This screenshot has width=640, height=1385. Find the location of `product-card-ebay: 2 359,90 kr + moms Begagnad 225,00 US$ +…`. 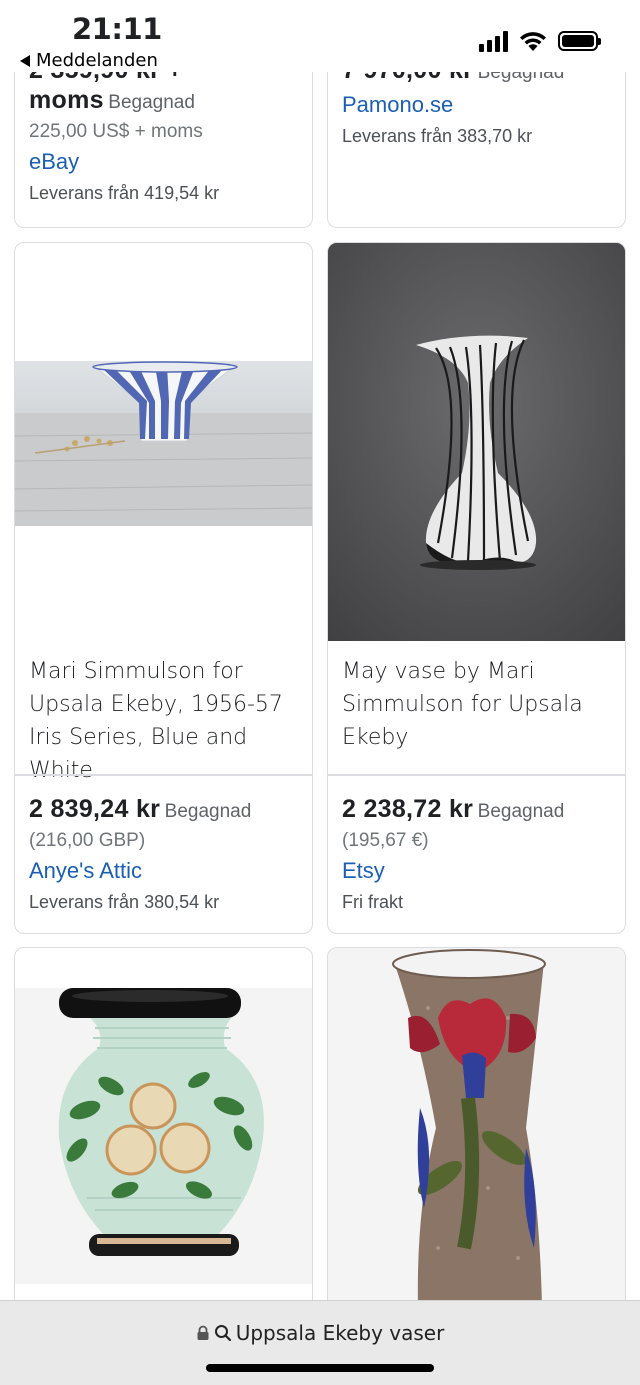

product-card-ebay: 2 359,90 kr + moms Begagnad 225,00 US$ +… is located at coordinates (163, 139).